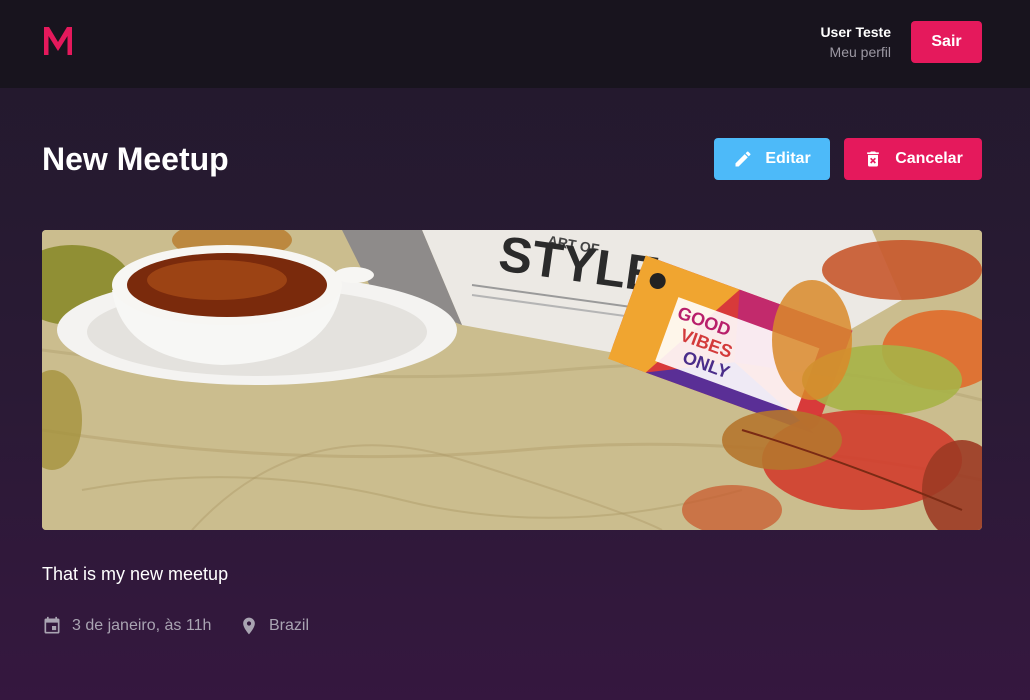 This screenshot has height=700, width=1030. What do you see at coordinates (929, 158) in the screenshot?
I see `cancel-button-label: Cancelar` at bounding box center [929, 158].